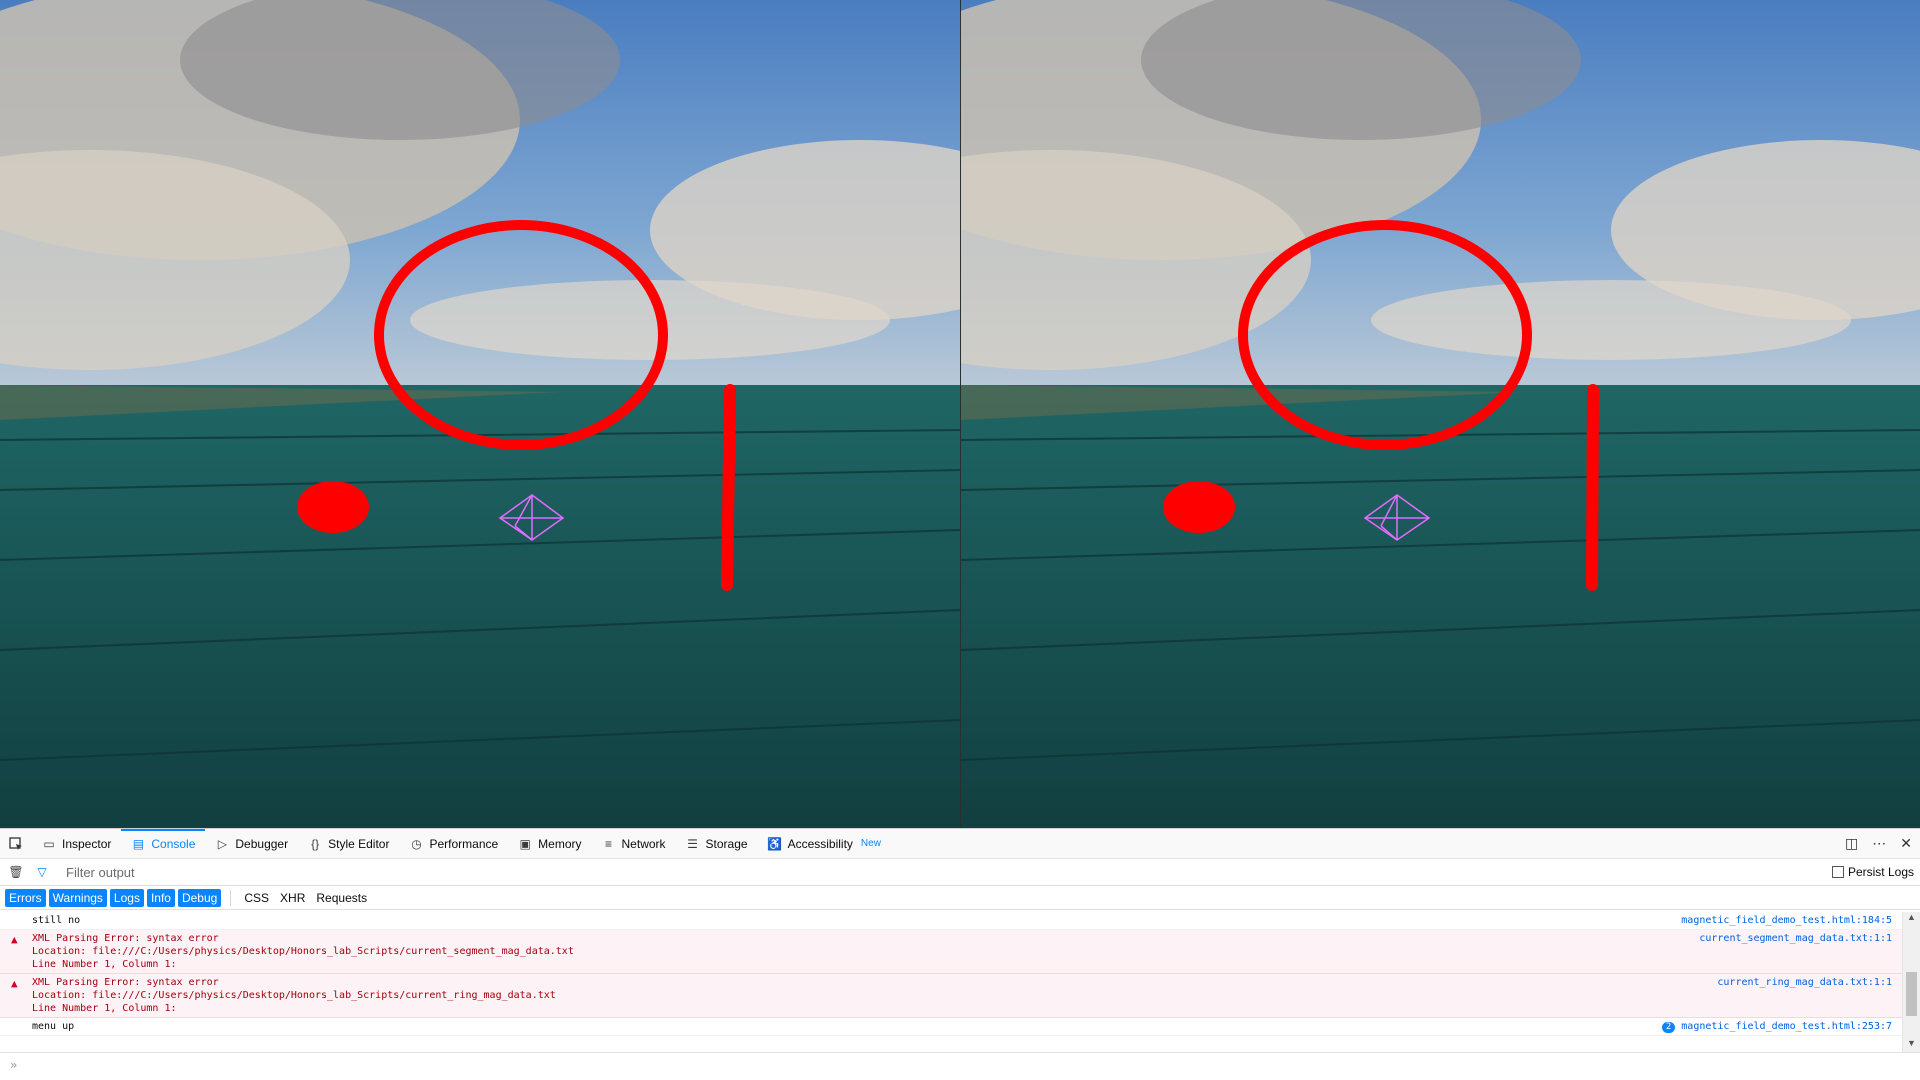 The width and height of the screenshot is (1920, 1080). What do you see at coordinates (1809, 995) in the screenshot?
I see `message-source-link: current_ring_mag_data.txt:1:1` at bounding box center [1809, 995].